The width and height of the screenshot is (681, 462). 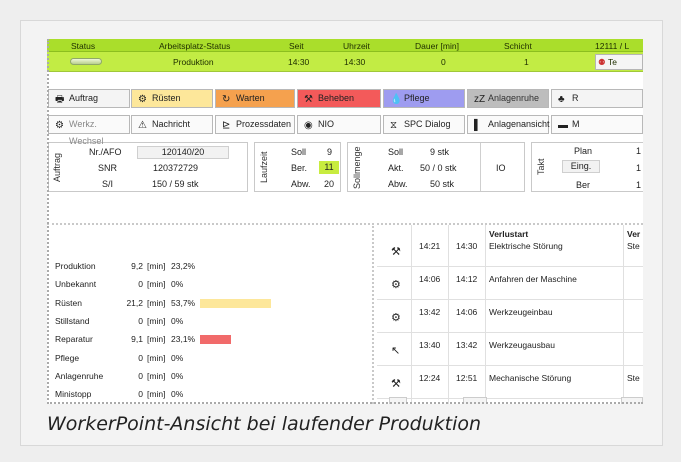 What do you see at coordinates (510, 384) in the screenshot?
I see `verlust-row: ⚒ 12:24 12:51 Mechanische Störung Ste` at bounding box center [510, 384].